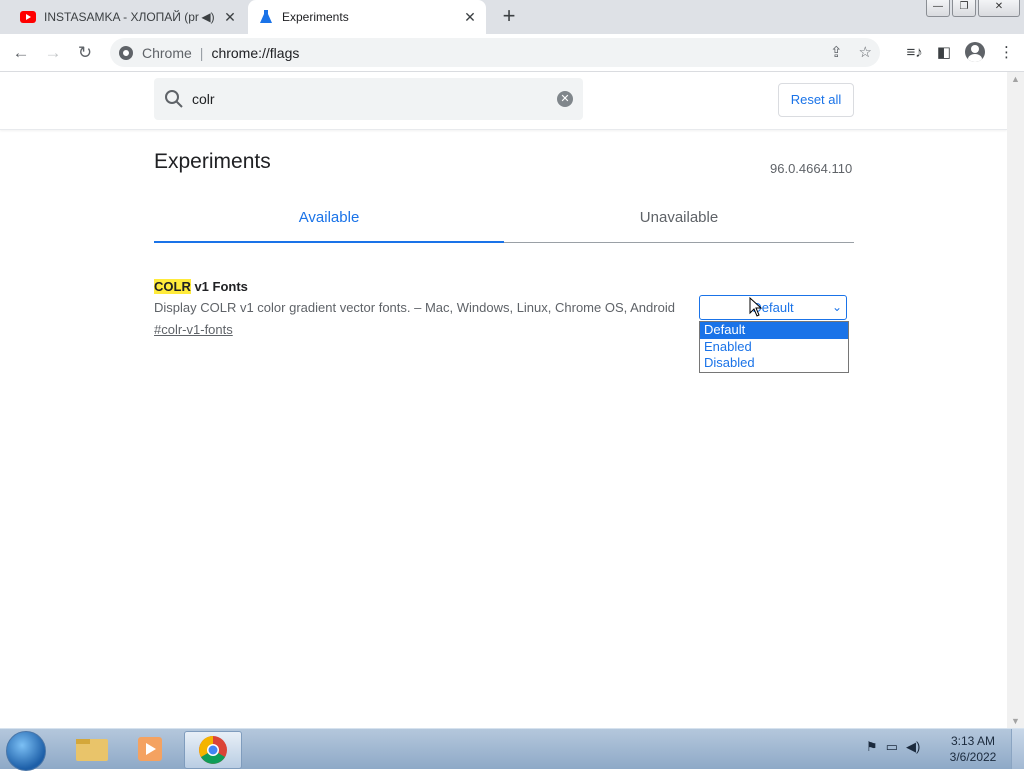 This screenshot has height=773, width=1024. I want to click on tab-youtube: INSTASAMKA - ХЛОПАЙ (pr ◀) ✕, so click(128, 17).